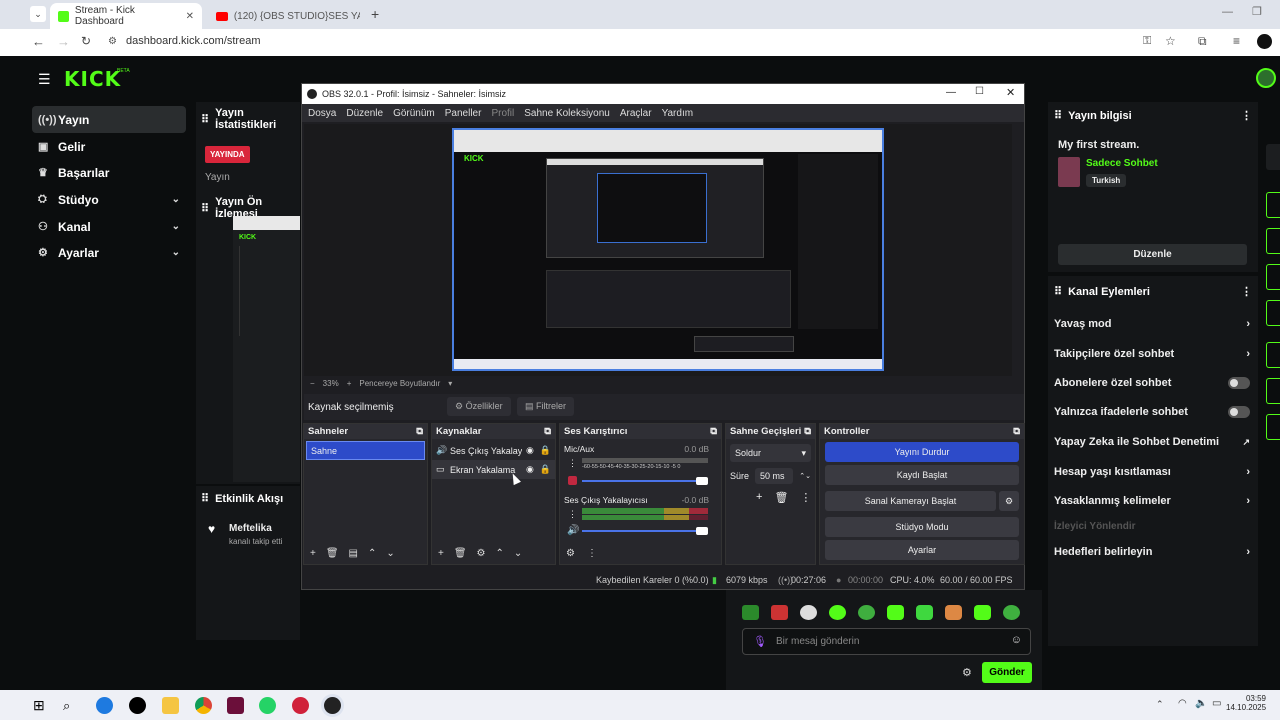  I want to click on chat-settings-gear-icon: ⚙, so click(967, 672).